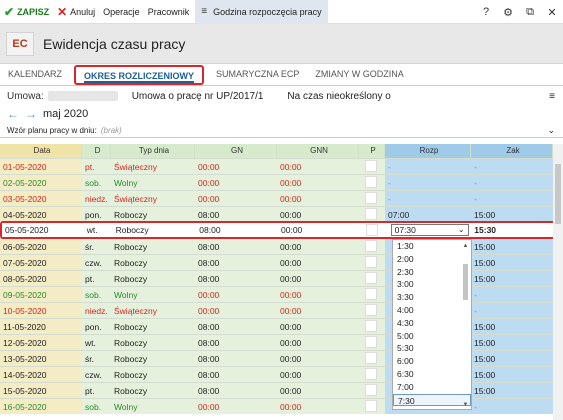 The height and width of the screenshot is (420, 563). What do you see at coordinates (432, 246) in the screenshot?
I see `dropdown-option: 1:30` at bounding box center [432, 246].